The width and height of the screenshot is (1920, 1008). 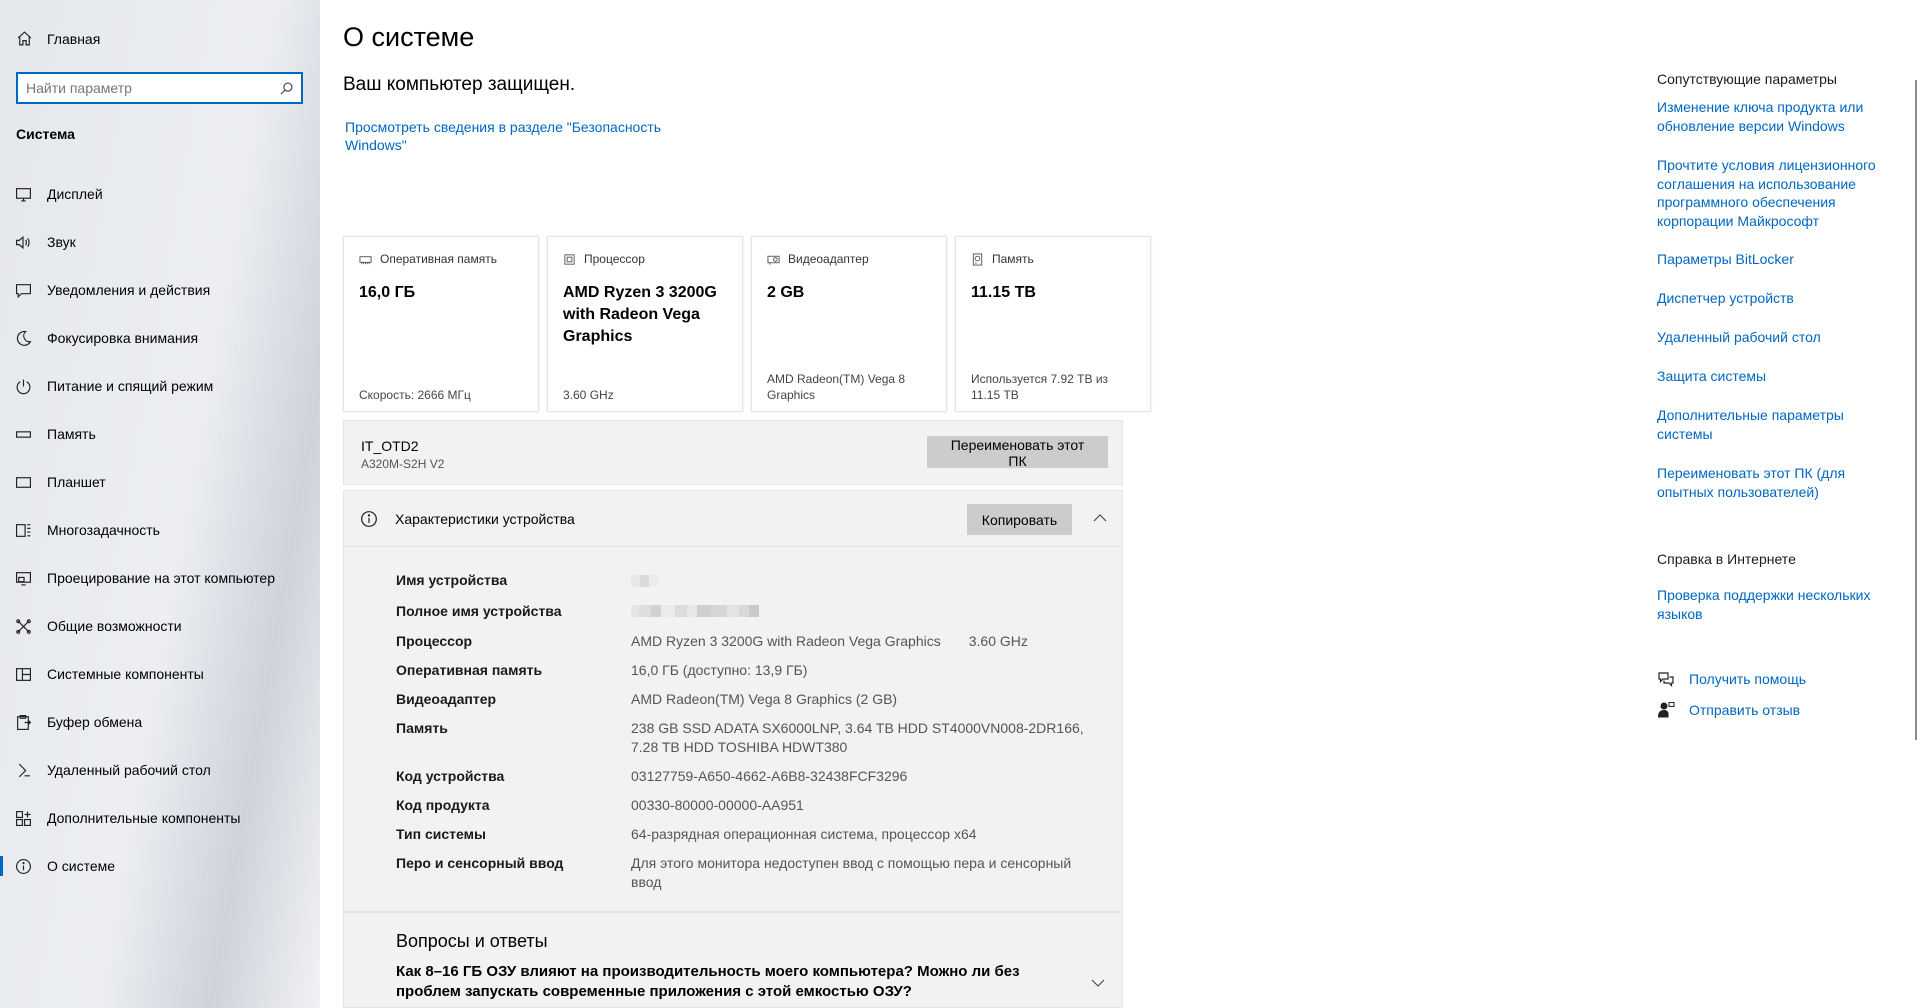 What do you see at coordinates (1772, 376) in the screenshot?
I see `system-protection-link: Защита системы` at bounding box center [1772, 376].